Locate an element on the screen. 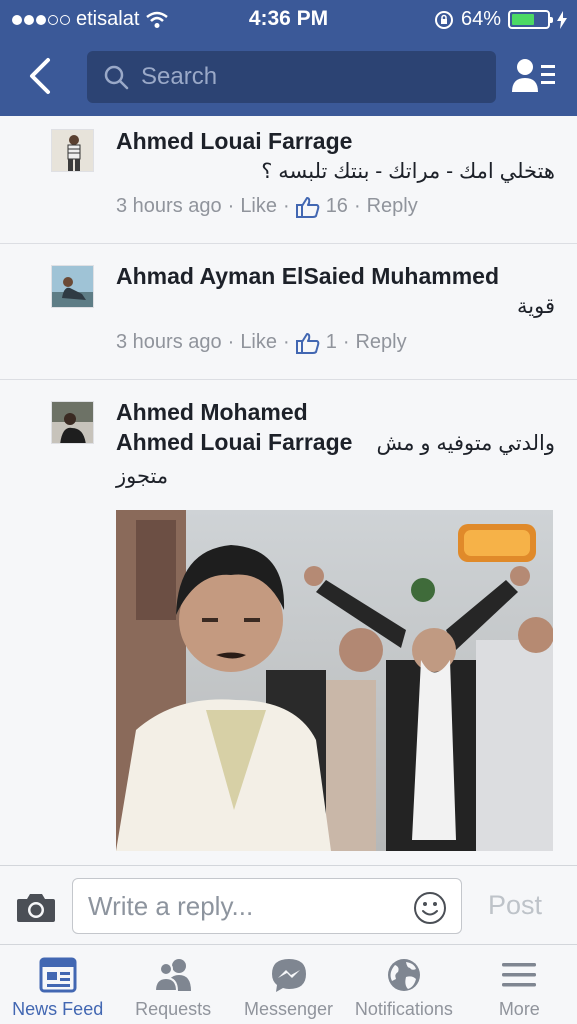 Image resolution: width=577 pixels, height=1024 pixels. status-right: 64% is located at coordinates (500, 19).